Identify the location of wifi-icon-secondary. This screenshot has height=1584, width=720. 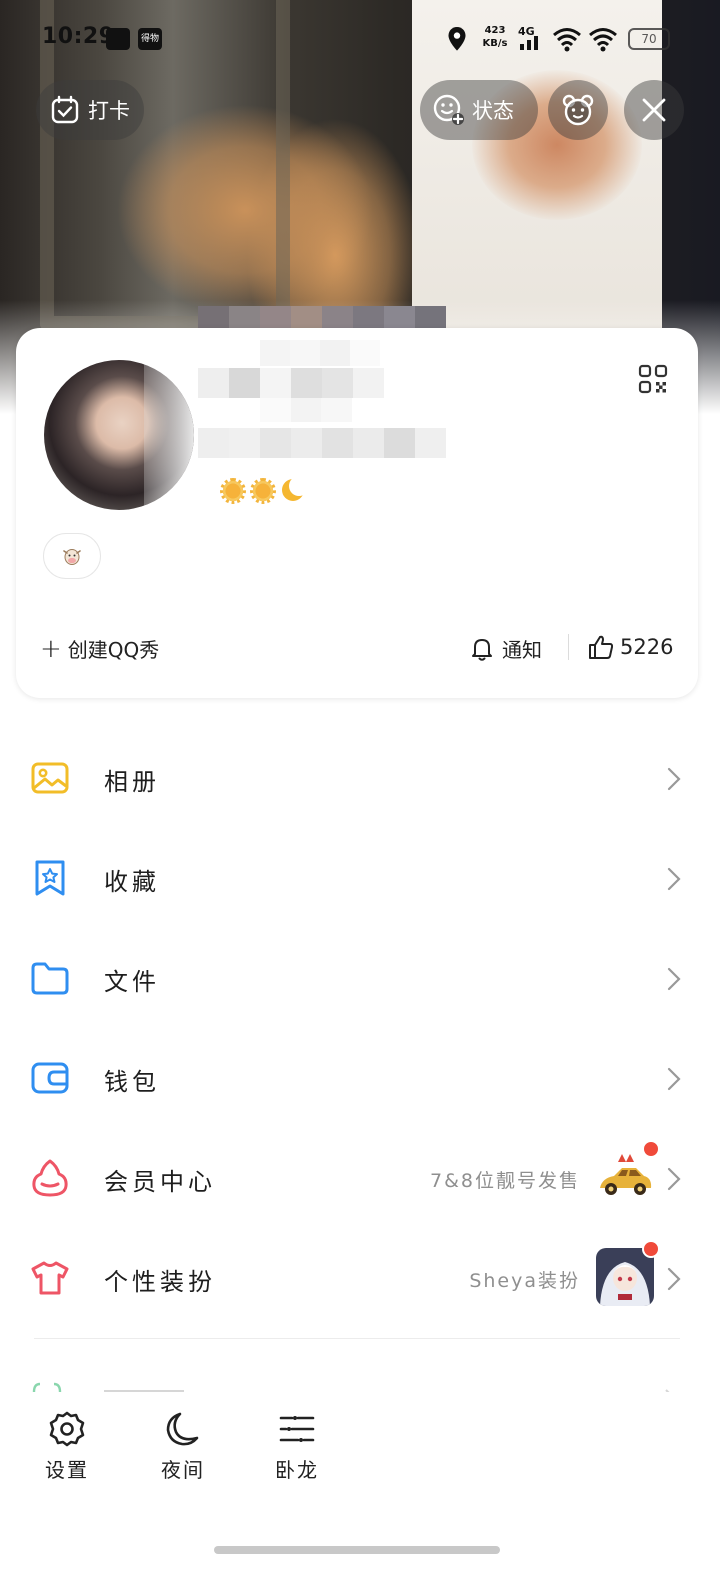
(603, 40).